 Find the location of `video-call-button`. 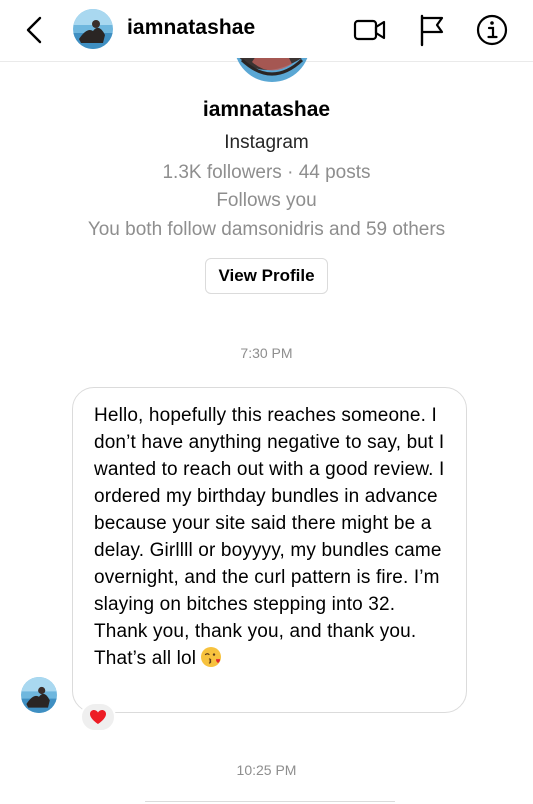

video-call-button is located at coordinates (370, 30).